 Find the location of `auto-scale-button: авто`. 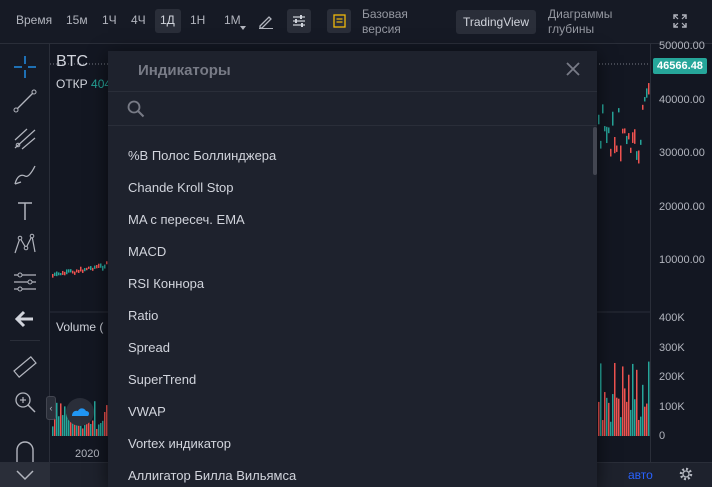

auto-scale-button: авто is located at coordinates (640, 475).